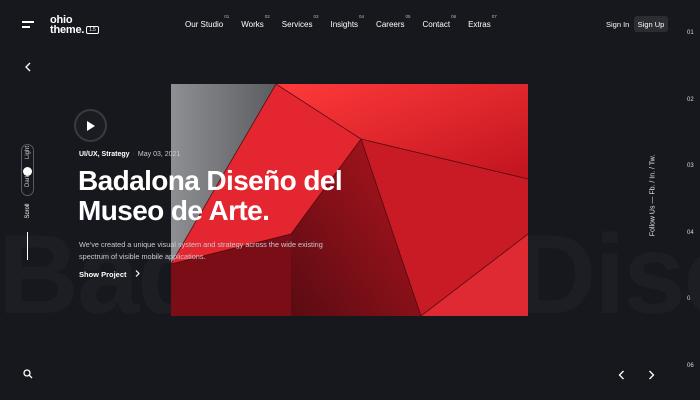 This screenshot has width=700, height=400. What do you see at coordinates (440, 21) in the screenshot?
I see `nav-item-contact: Contact 06` at bounding box center [440, 21].